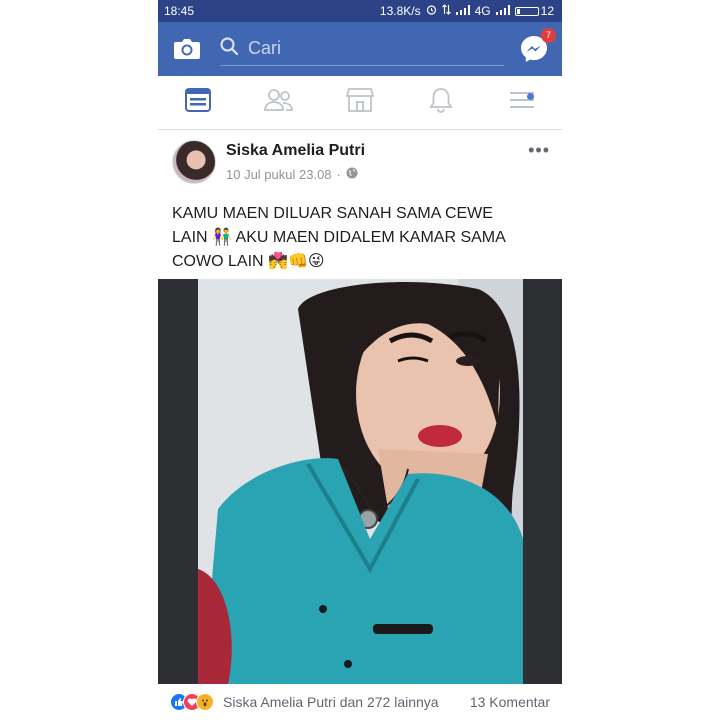 The width and height of the screenshot is (720, 720). I want to click on battery-icon: 12, so click(534, 11).